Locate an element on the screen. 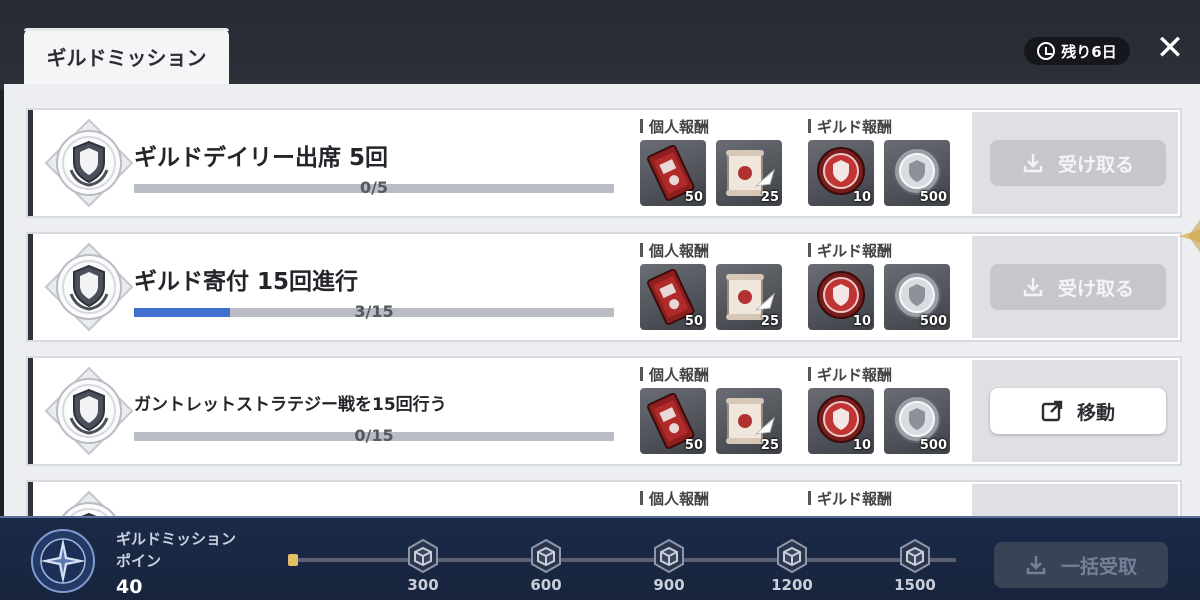  milestone-reward: 1200 is located at coordinates (792, 566).